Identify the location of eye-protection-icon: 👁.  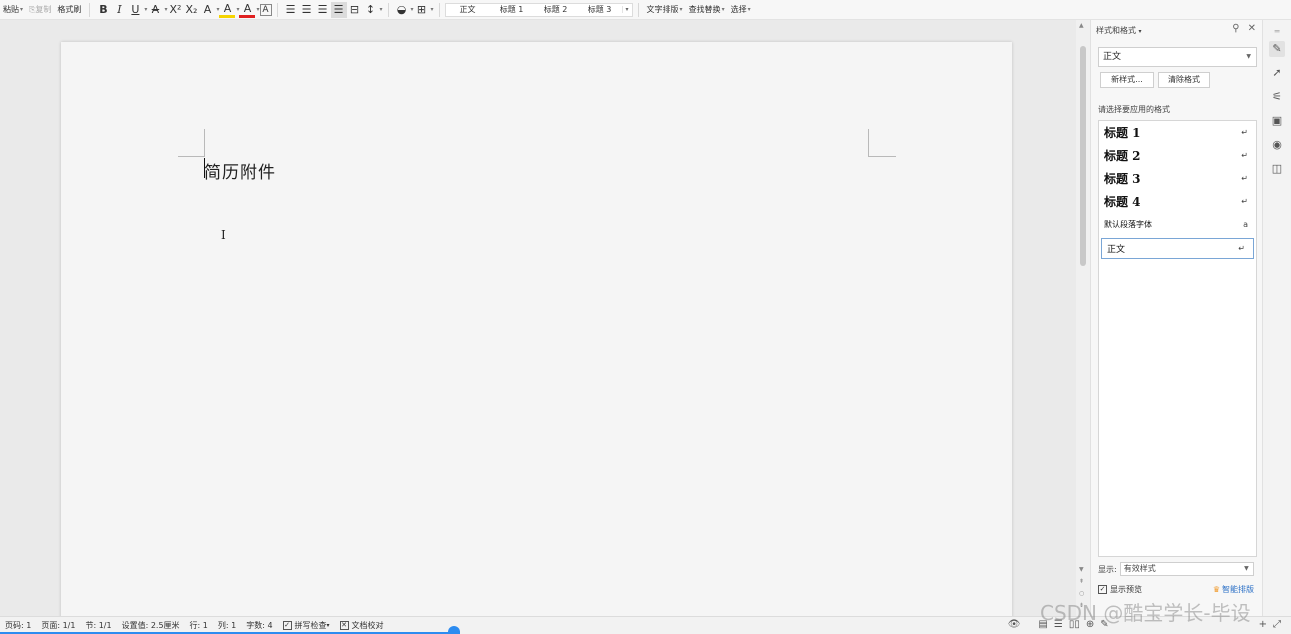
(1014, 624).